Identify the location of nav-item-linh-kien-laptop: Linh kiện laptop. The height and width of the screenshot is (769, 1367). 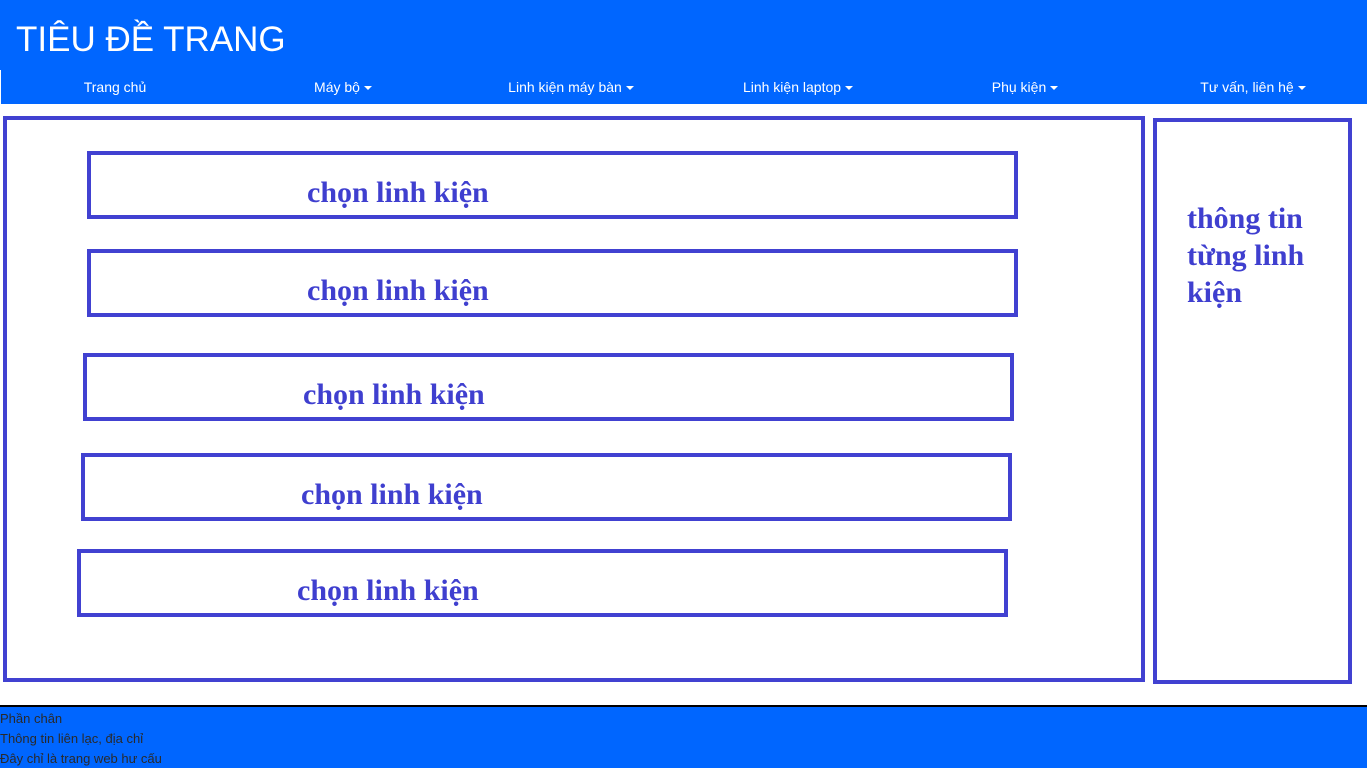
(798, 87).